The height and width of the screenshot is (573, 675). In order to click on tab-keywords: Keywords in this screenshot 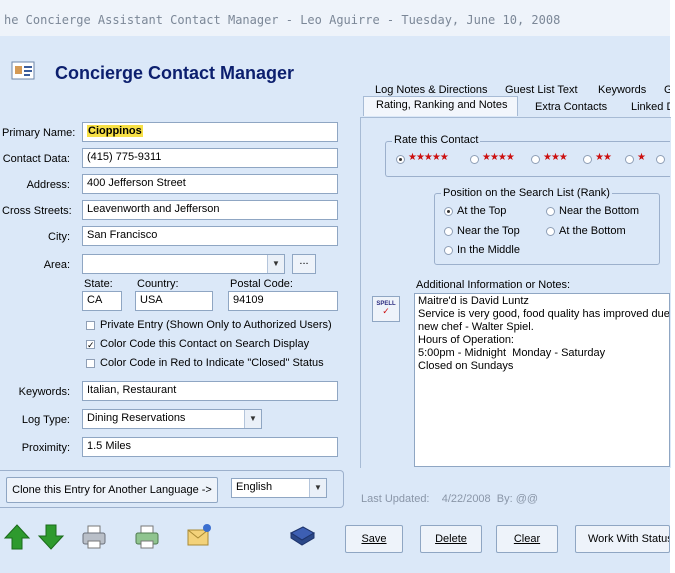, I will do `click(622, 90)`.